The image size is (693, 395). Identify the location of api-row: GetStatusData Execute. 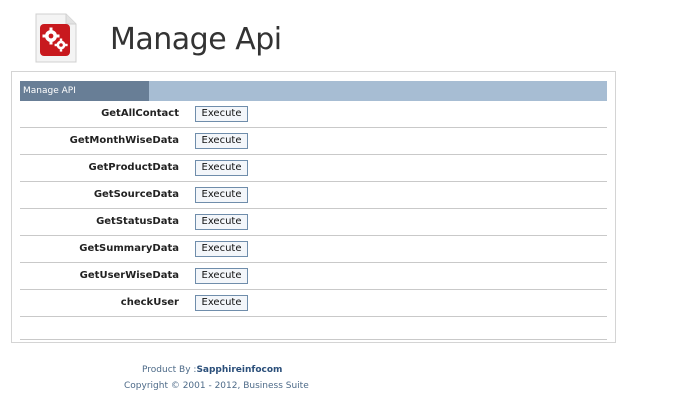
(313, 222).